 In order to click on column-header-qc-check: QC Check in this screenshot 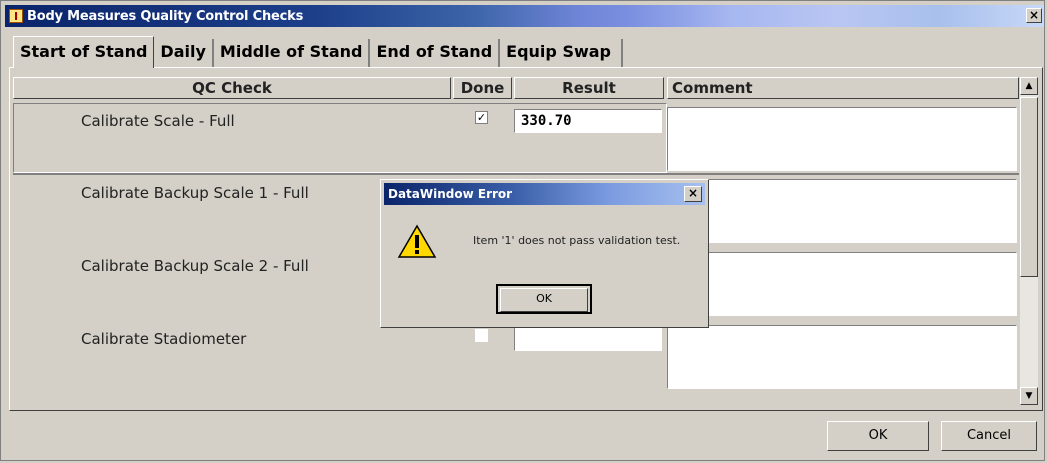, I will do `click(232, 88)`.